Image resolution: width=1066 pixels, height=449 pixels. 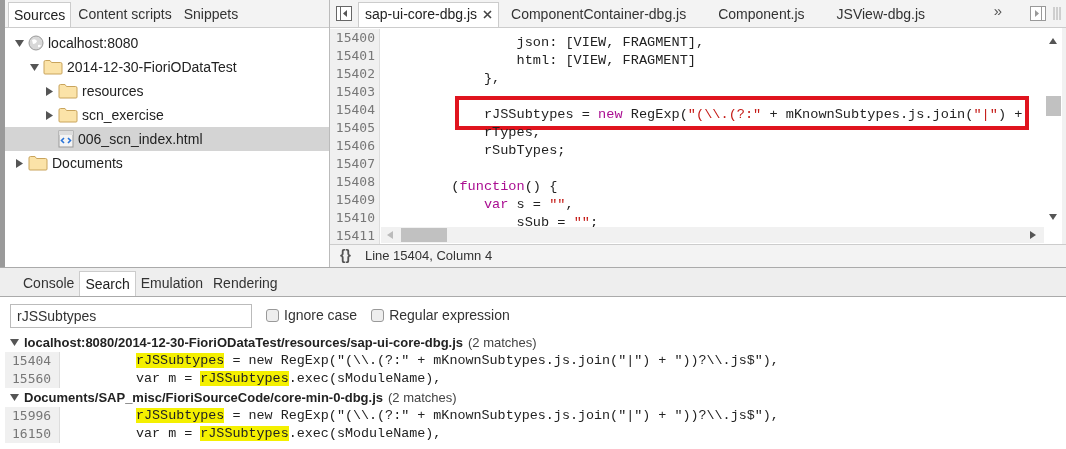 I want to click on scroll-up-icon, so click(x=1053, y=40).